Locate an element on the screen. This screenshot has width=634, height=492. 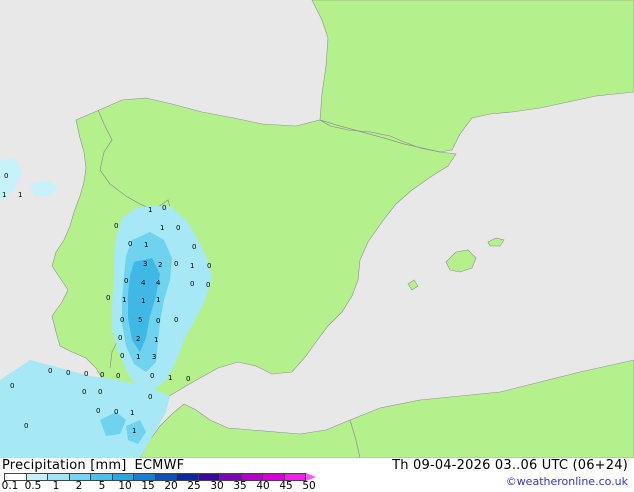
credit-link: ©weatheronline.co.uk is located at coordinates (567, 481).